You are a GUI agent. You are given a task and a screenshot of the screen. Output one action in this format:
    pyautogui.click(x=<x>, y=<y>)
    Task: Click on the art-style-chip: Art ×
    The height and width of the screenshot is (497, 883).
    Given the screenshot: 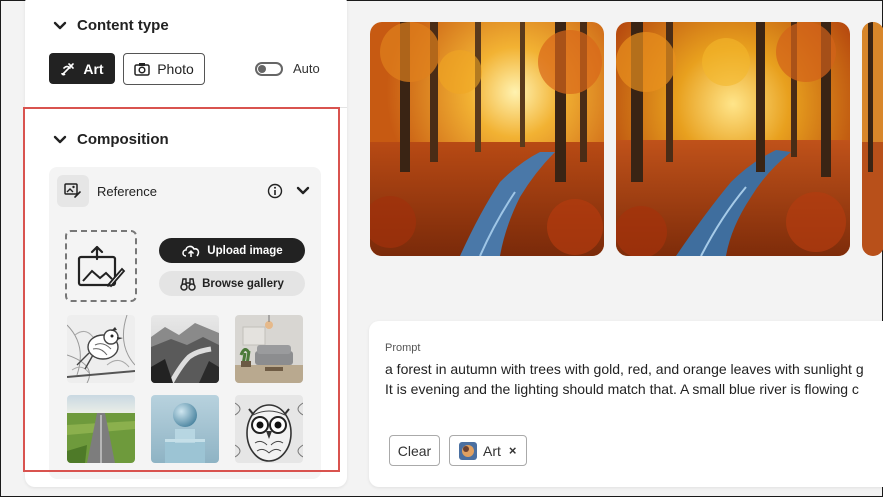 What is the action you would take?
    pyautogui.click(x=488, y=450)
    